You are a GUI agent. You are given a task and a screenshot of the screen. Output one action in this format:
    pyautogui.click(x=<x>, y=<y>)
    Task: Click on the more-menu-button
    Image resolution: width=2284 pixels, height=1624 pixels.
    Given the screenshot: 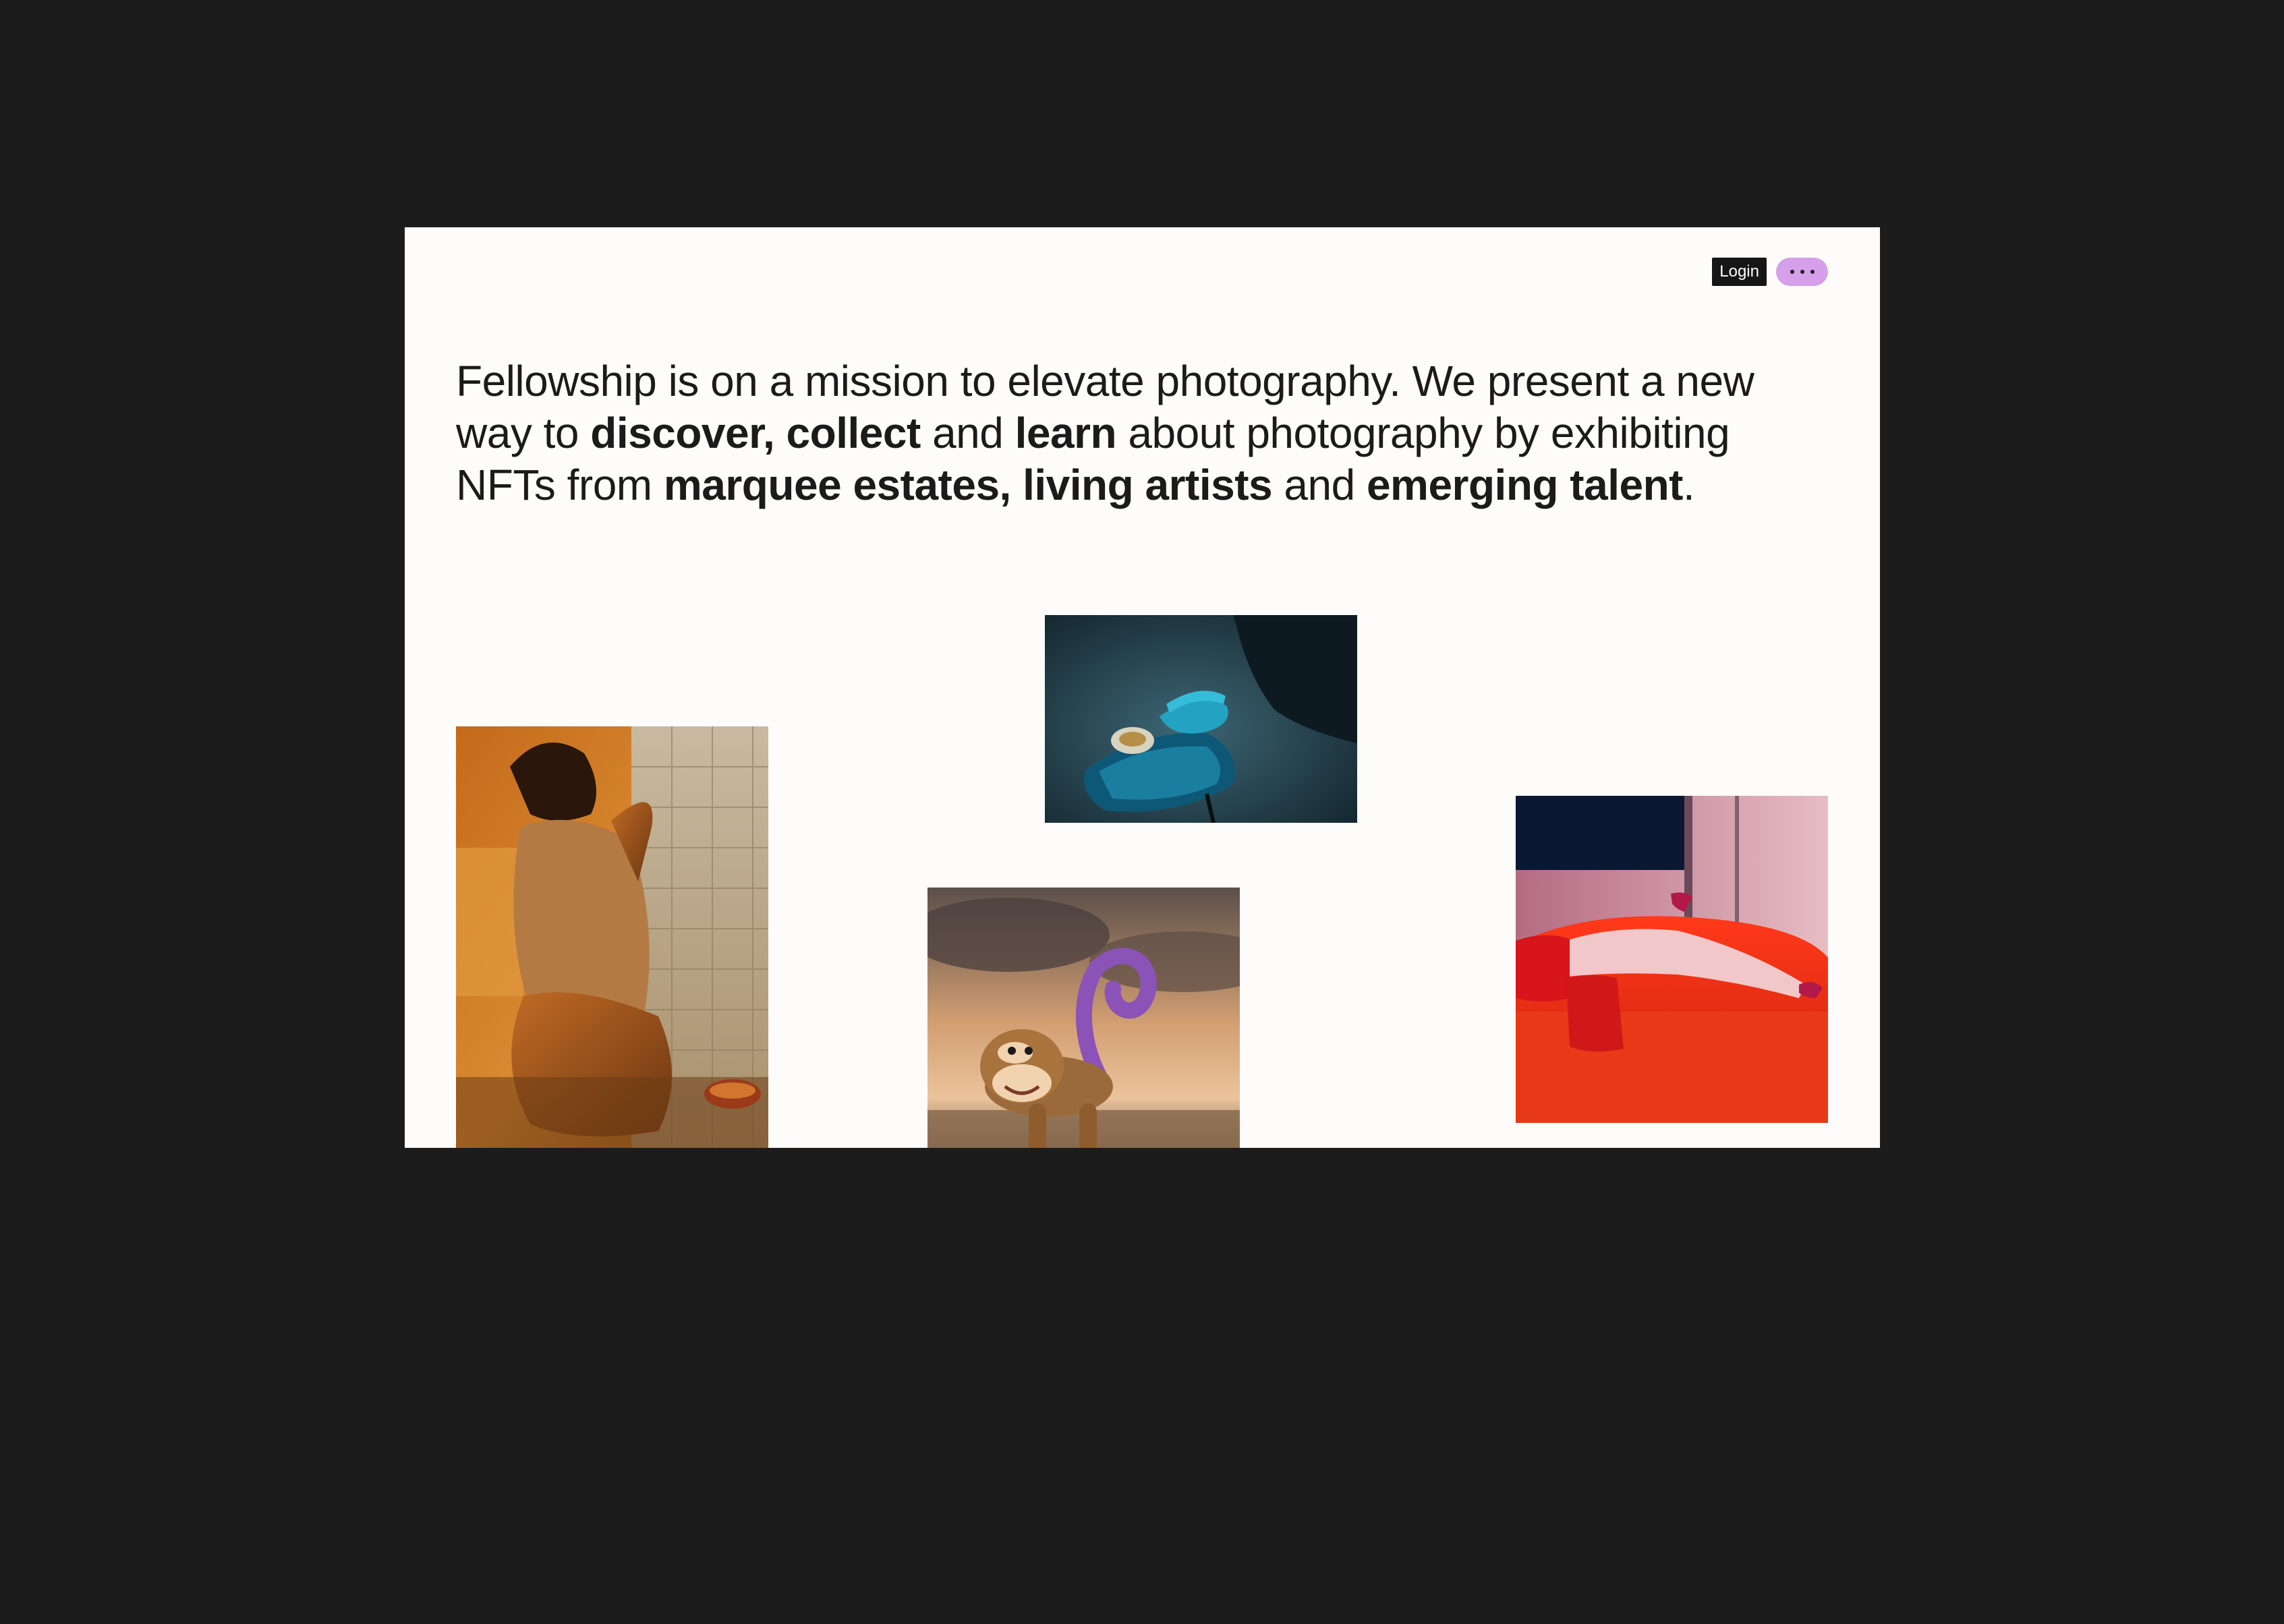 What is the action you would take?
    pyautogui.click(x=1802, y=272)
    